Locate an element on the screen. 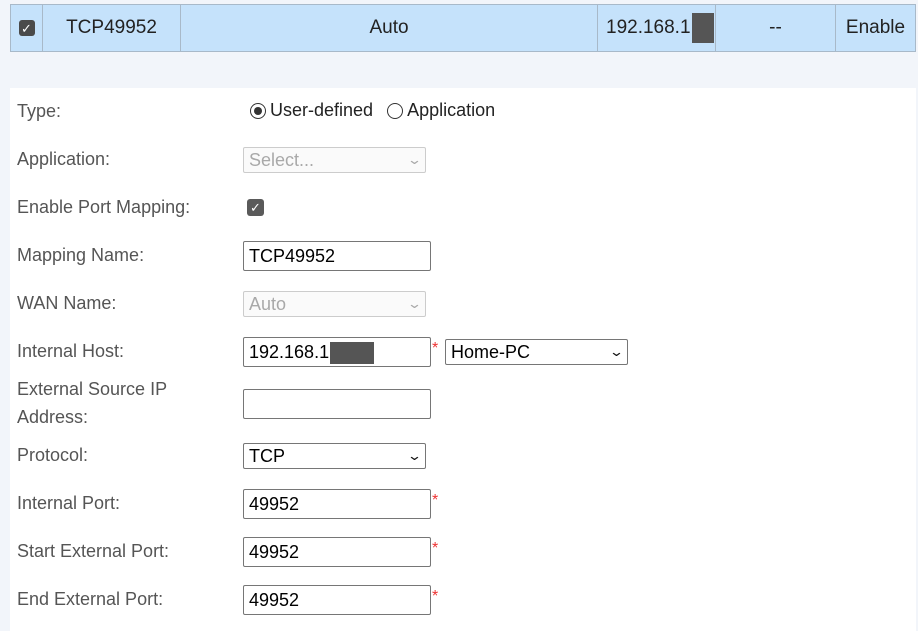 The width and height of the screenshot is (918, 631). protocol-label: Protocol: is located at coordinates (53, 455).